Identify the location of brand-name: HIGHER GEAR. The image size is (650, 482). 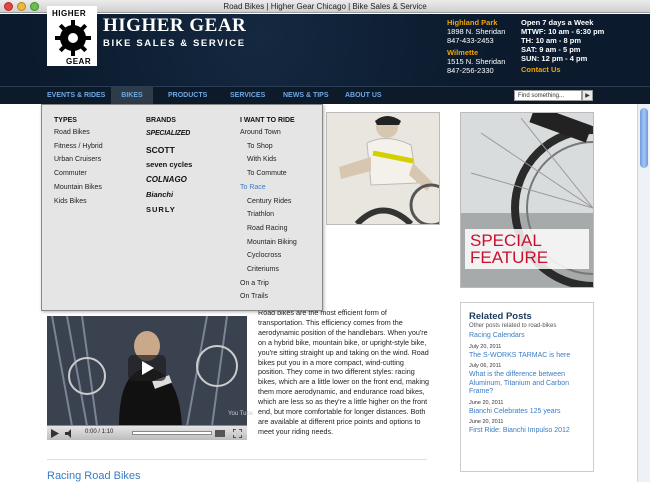
(174, 26).